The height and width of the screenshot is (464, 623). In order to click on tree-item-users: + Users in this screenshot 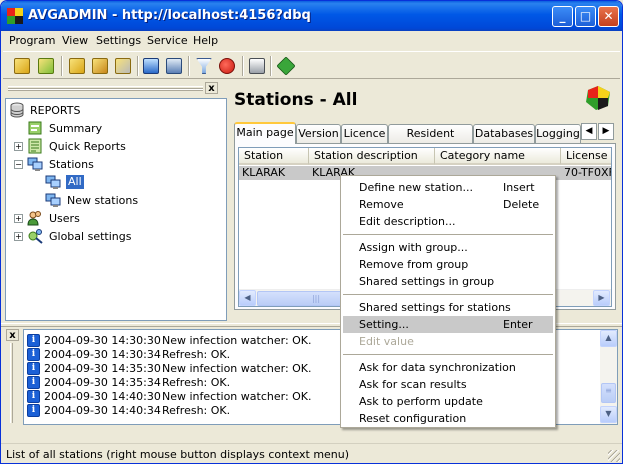, I will do `click(109, 218)`.